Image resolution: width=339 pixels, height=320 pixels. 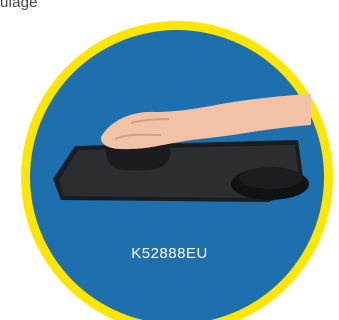 What do you see at coordinates (181, 171) in the screenshot?
I see `mousepad-icon` at bounding box center [181, 171].